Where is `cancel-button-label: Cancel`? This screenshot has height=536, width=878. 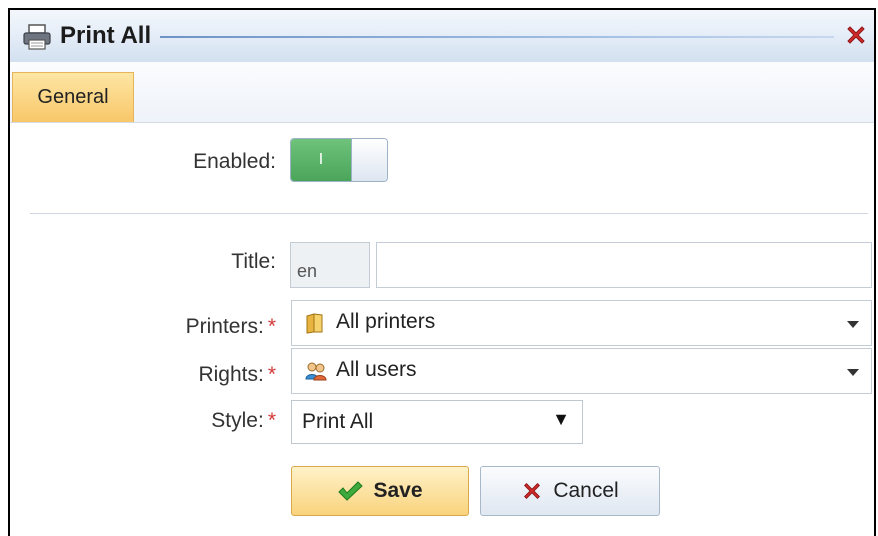 cancel-button-label: Cancel is located at coordinates (586, 490).